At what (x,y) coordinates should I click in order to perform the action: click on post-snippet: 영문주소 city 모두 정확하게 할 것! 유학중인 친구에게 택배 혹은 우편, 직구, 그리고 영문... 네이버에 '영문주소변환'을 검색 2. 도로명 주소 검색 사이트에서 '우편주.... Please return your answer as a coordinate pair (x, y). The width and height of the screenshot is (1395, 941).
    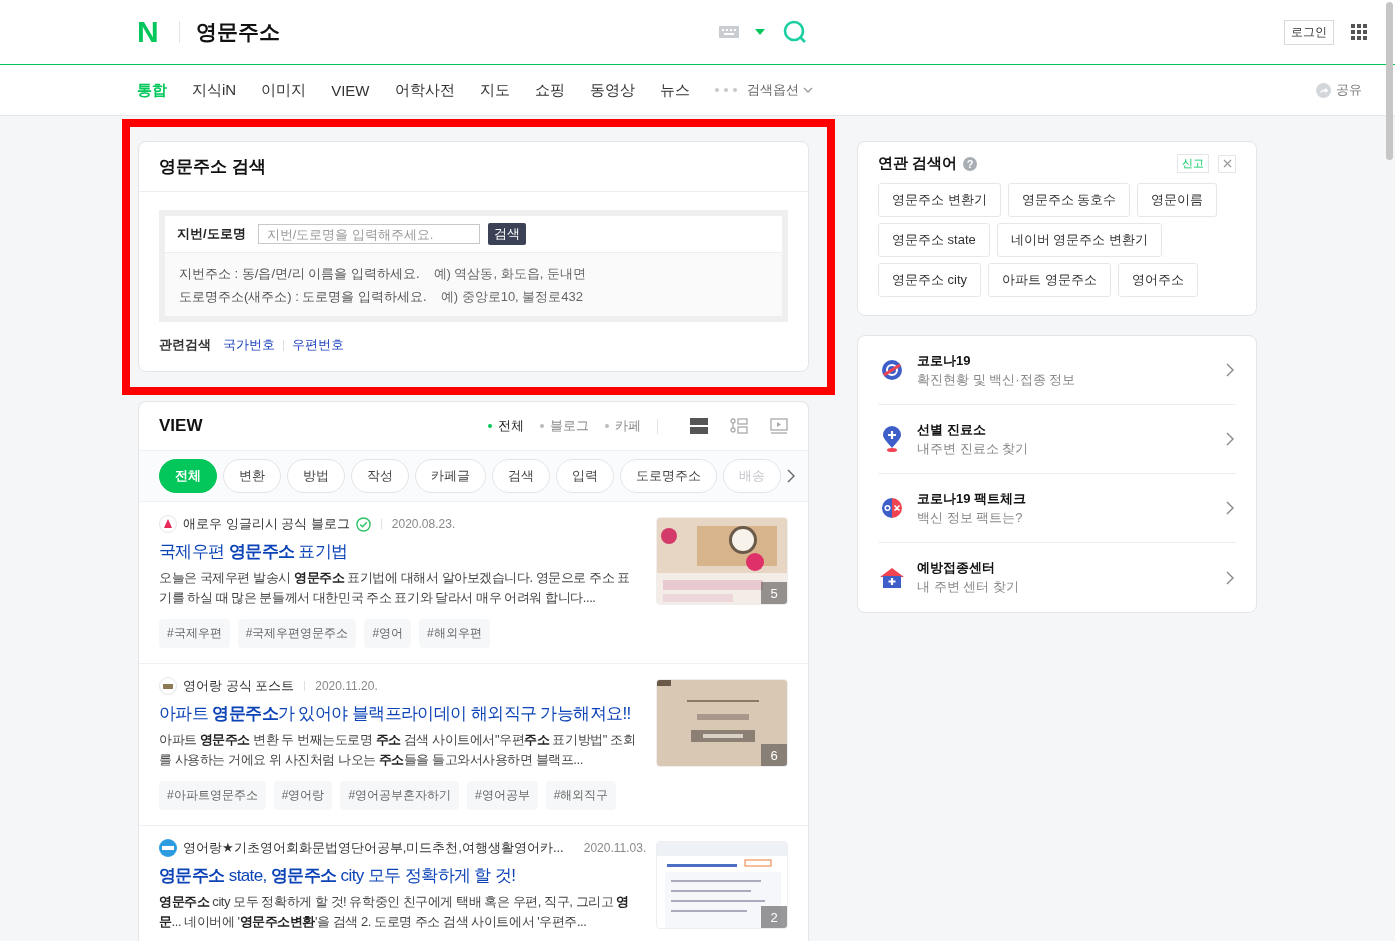
    Looking at the image, I should click on (394, 912).